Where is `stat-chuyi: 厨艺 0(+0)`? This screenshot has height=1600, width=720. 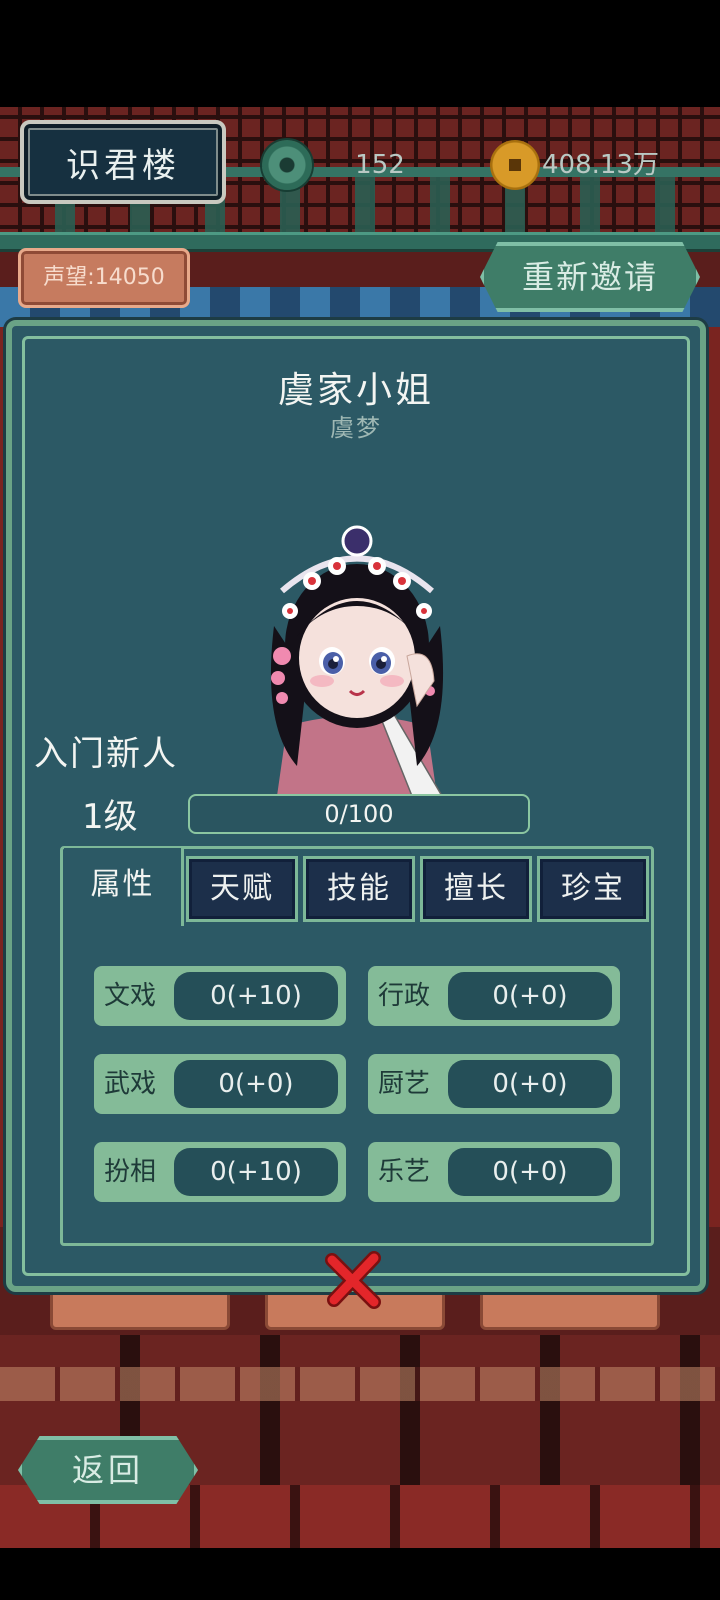
stat-chuyi: 厨艺 0(+0) is located at coordinates (494, 1084).